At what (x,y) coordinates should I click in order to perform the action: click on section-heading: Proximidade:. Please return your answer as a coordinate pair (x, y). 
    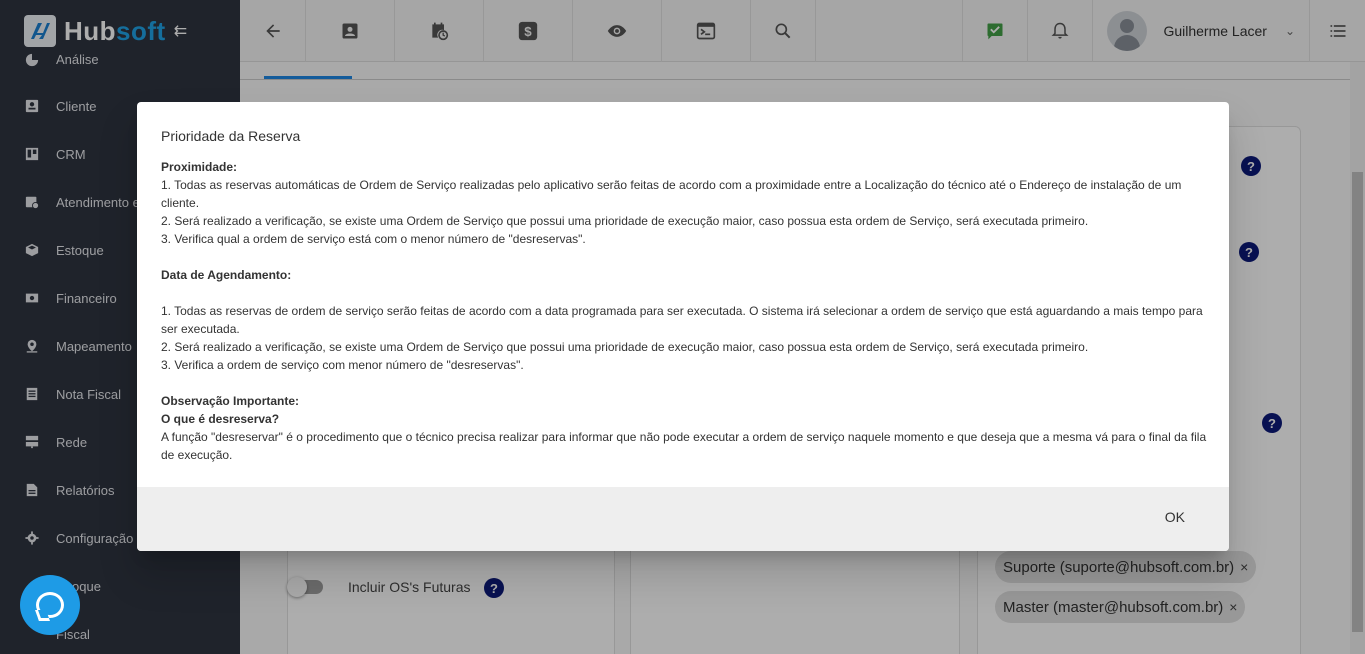
    Looking at the image, I should click on (199, 167).